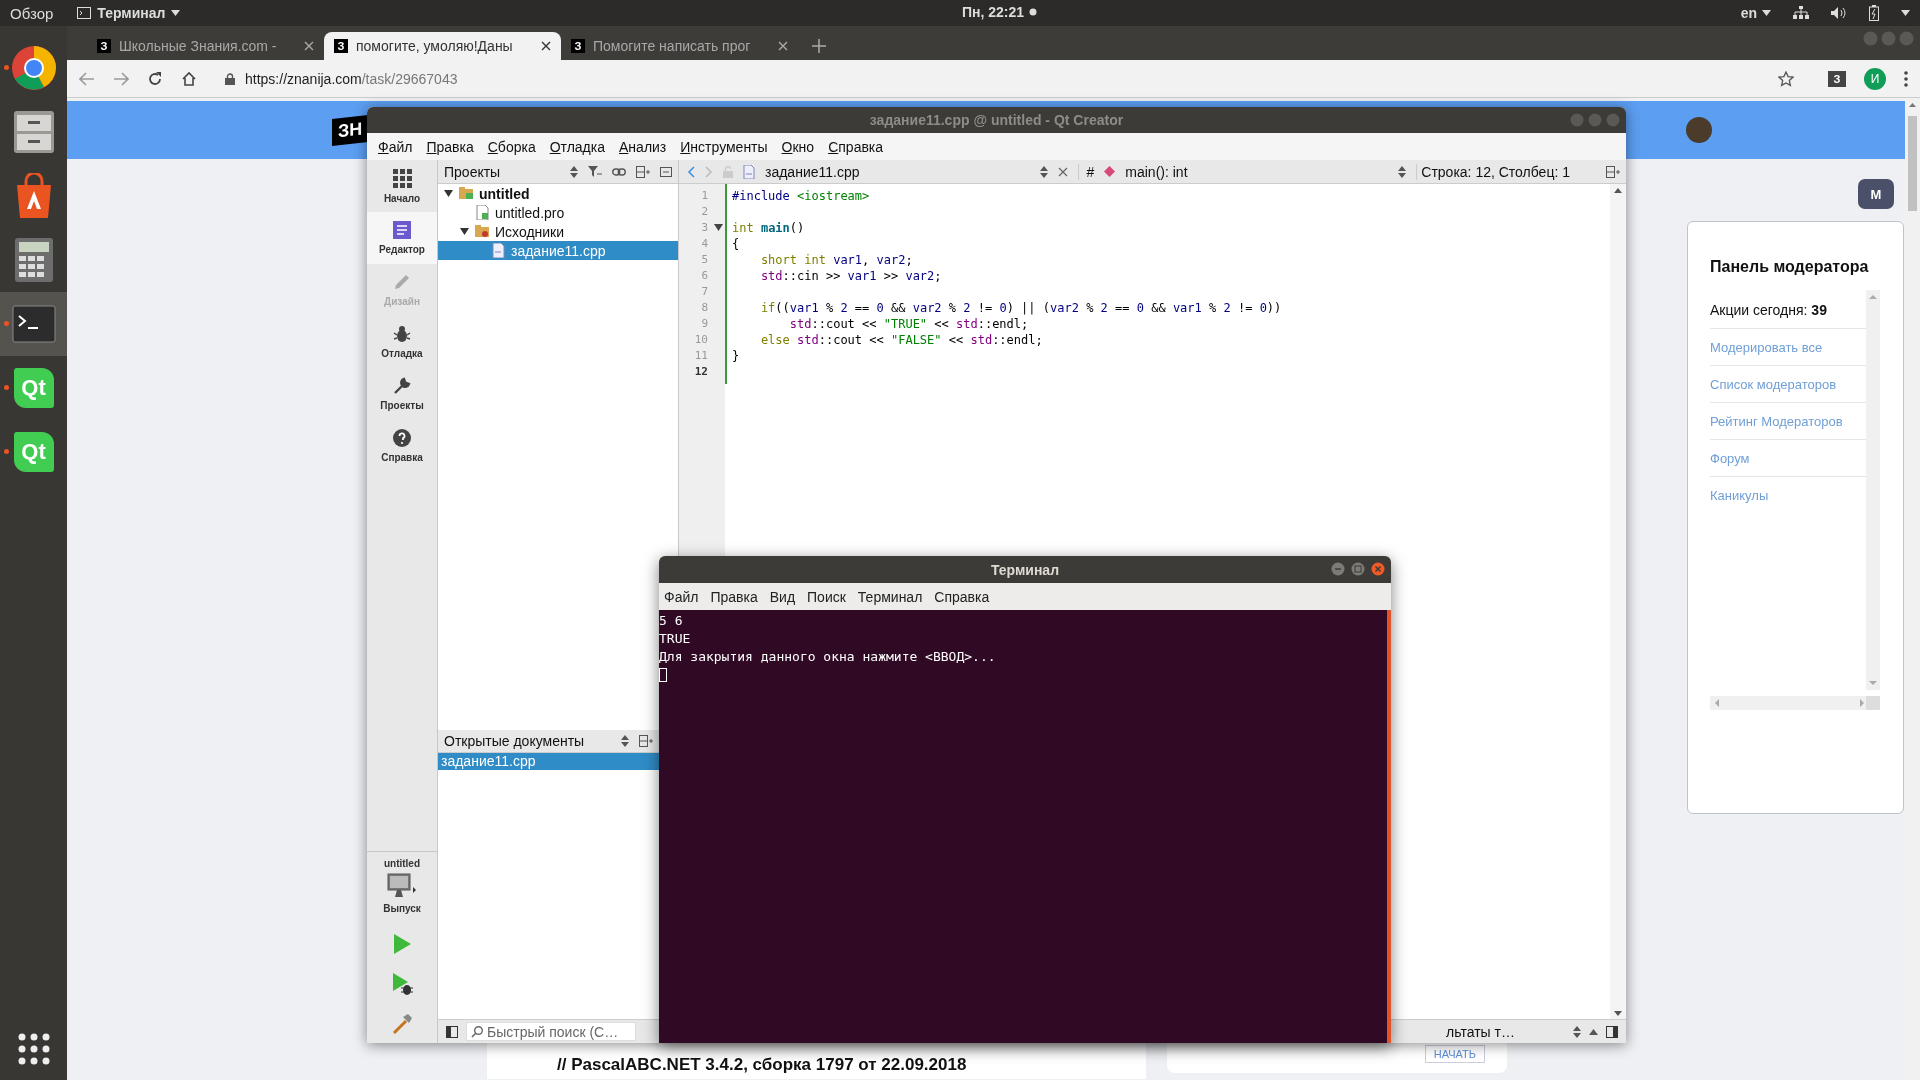 The width and height of the screenshot is (1920, 1080). I want to click on mode-button: Редактор, so click(402, 238).